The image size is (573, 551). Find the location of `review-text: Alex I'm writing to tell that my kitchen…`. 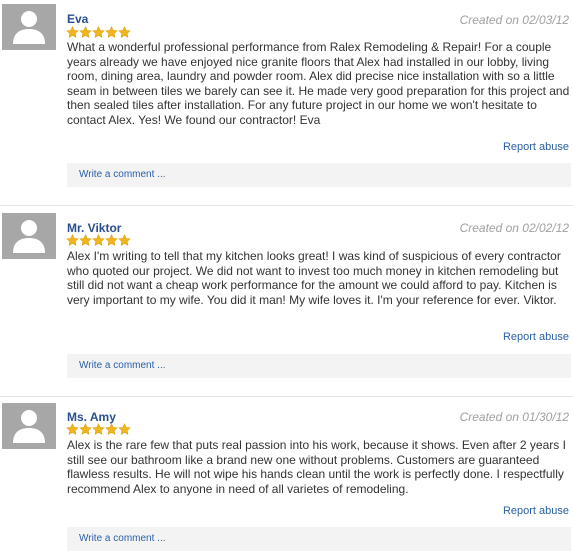

review-text: Alex I'm writing to tell that my kitchen… is located at coordinates (314, 278).